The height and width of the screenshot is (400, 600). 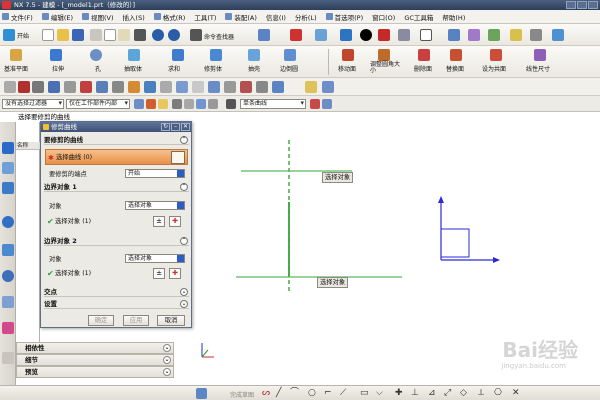 What do you see at coordinates (8, 302) in the screenshot?
I see `system-materials-icon` at bounding box center [8, 302].